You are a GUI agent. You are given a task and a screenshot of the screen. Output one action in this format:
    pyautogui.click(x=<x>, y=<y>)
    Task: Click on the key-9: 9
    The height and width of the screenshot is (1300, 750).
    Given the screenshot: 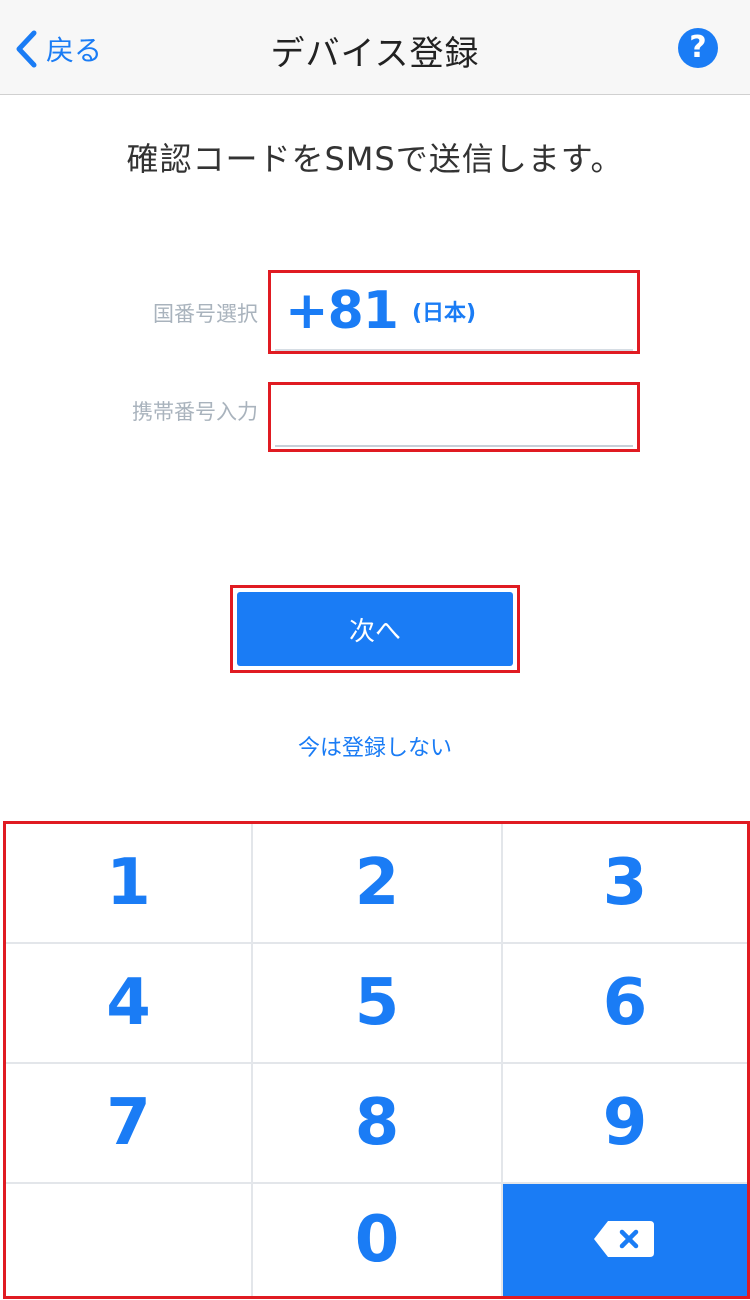 What is the action you would take?
    pyautogui.click(x=625, y=1124)
    